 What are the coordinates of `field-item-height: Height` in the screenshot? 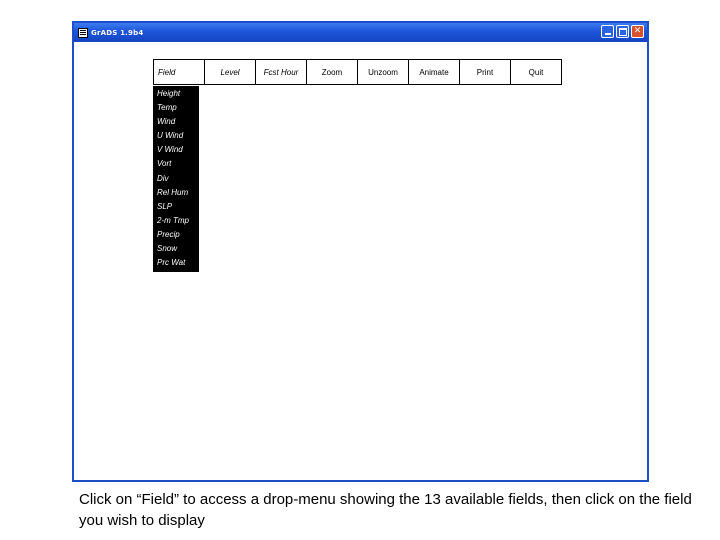 It's located at (176, 94).